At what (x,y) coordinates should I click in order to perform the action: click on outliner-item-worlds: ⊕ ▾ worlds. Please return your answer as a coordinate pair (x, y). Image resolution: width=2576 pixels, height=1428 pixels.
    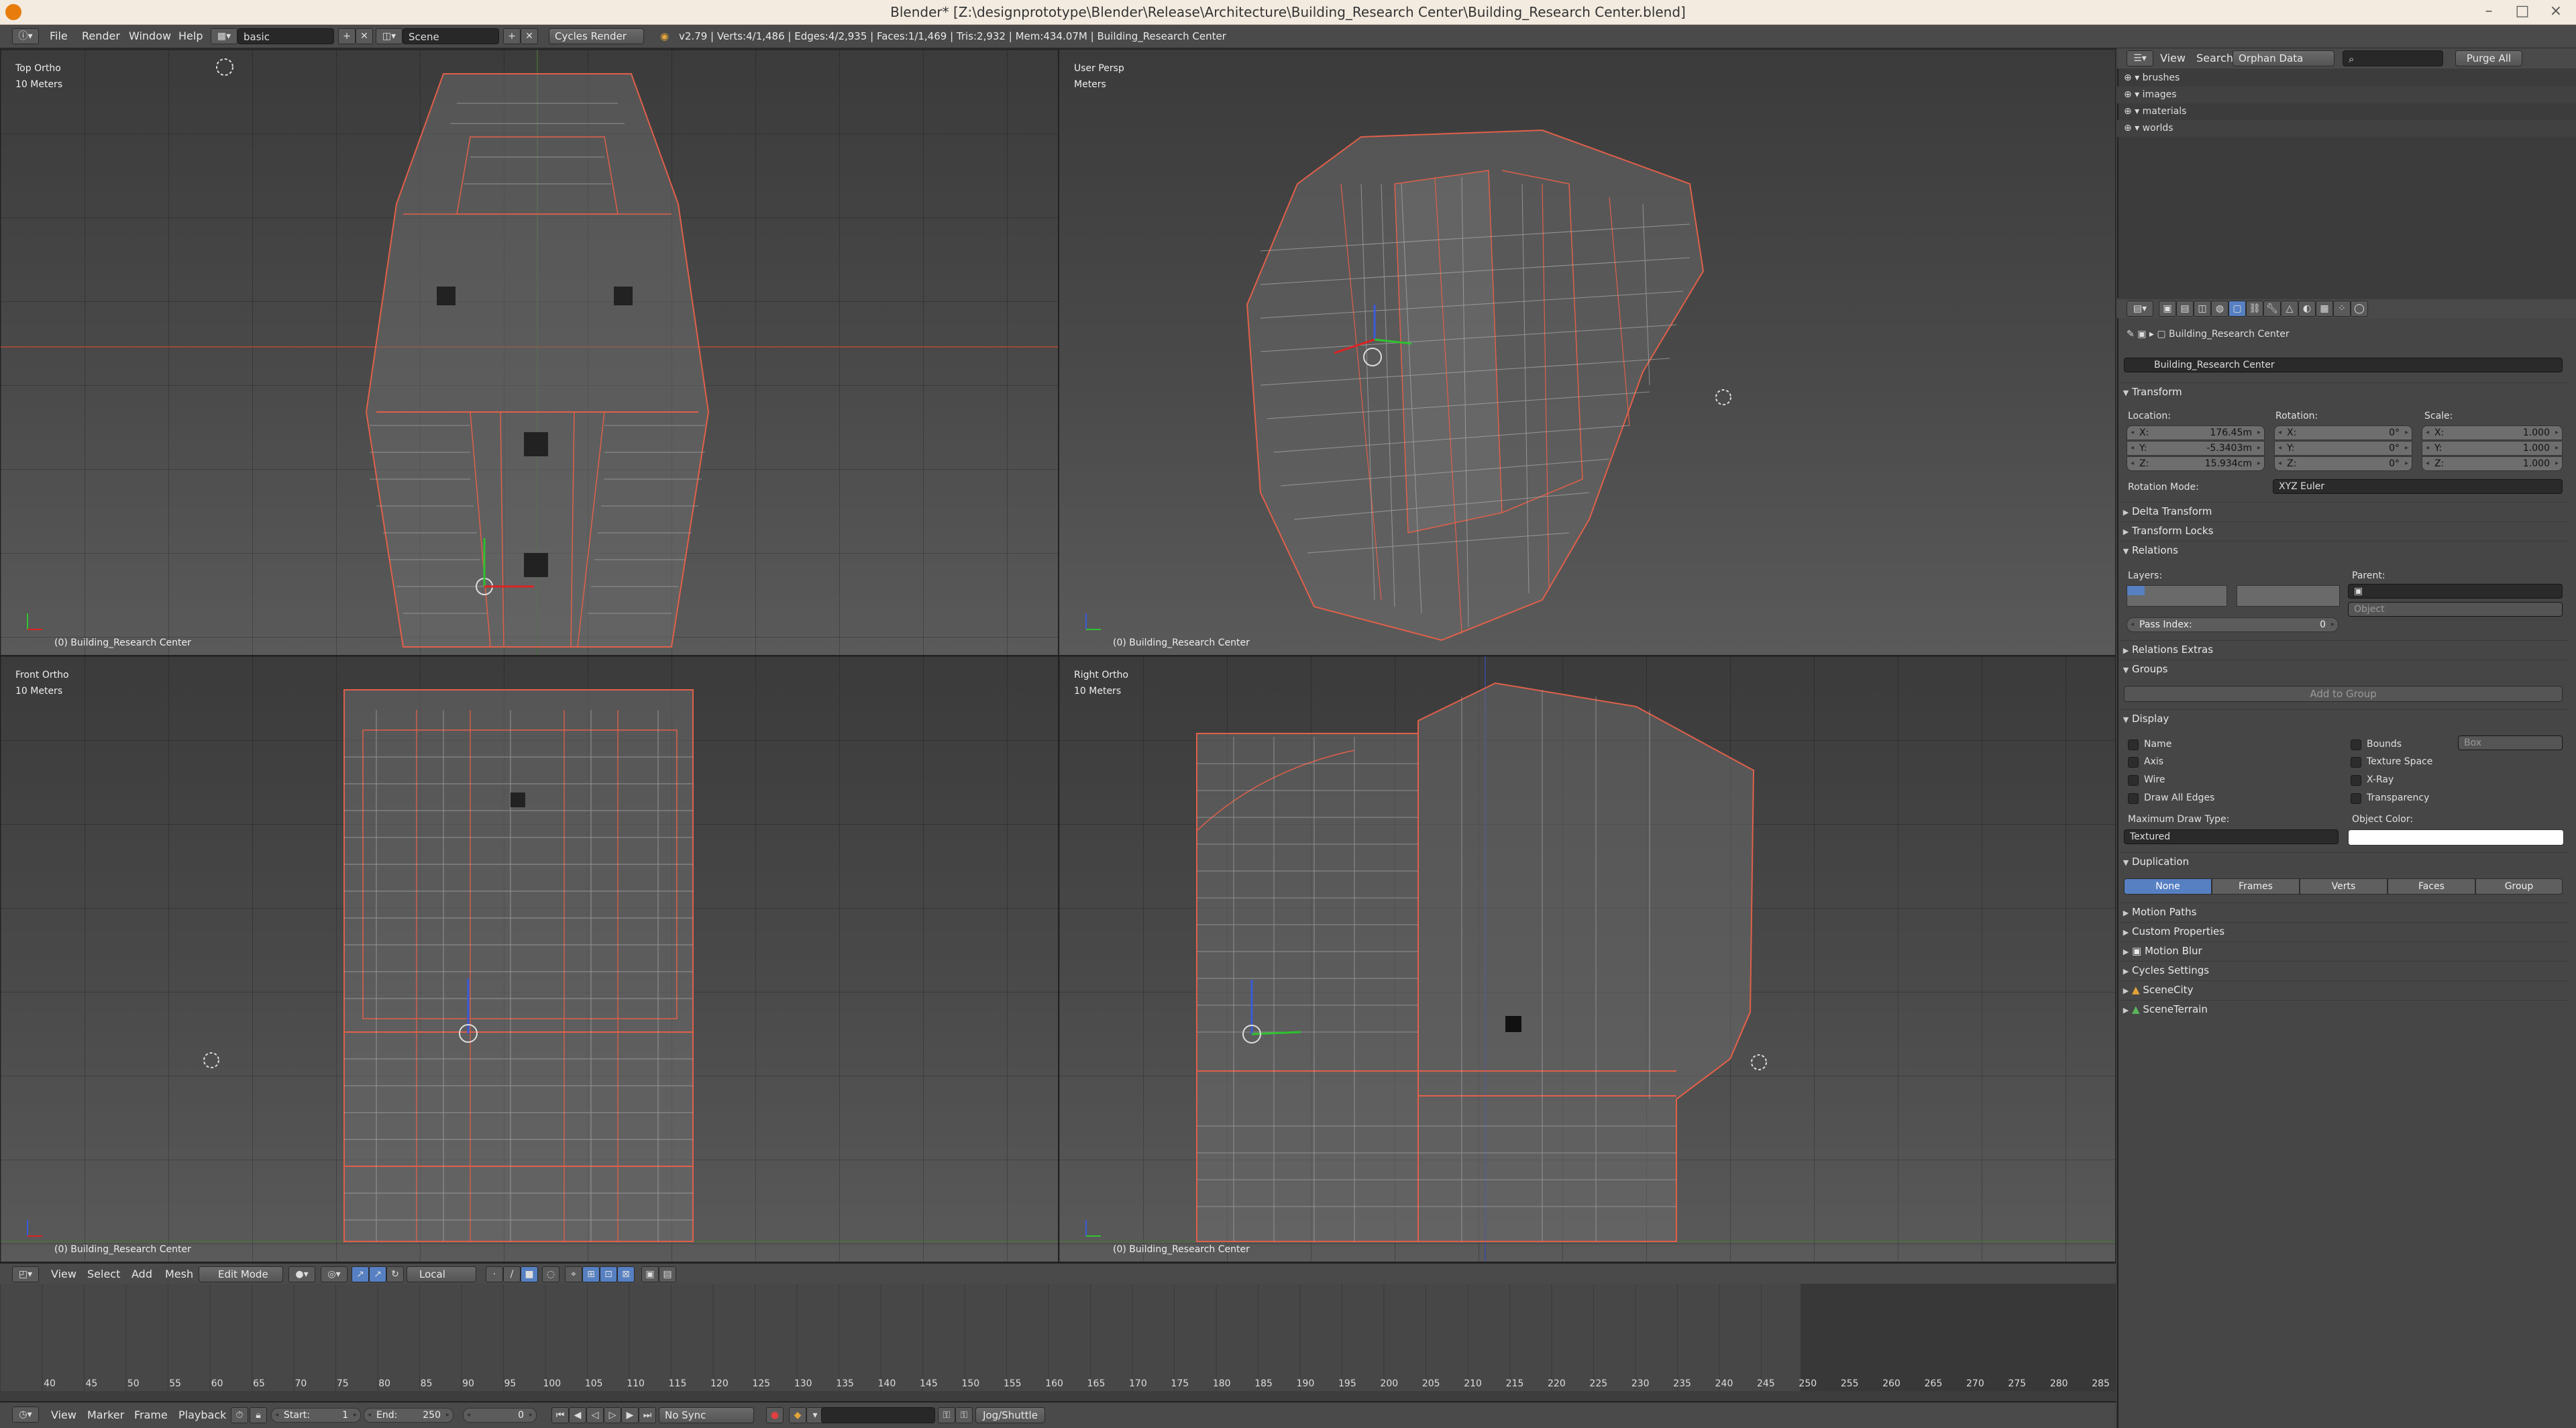
    Looking at the image, I should click on (2346, 128).